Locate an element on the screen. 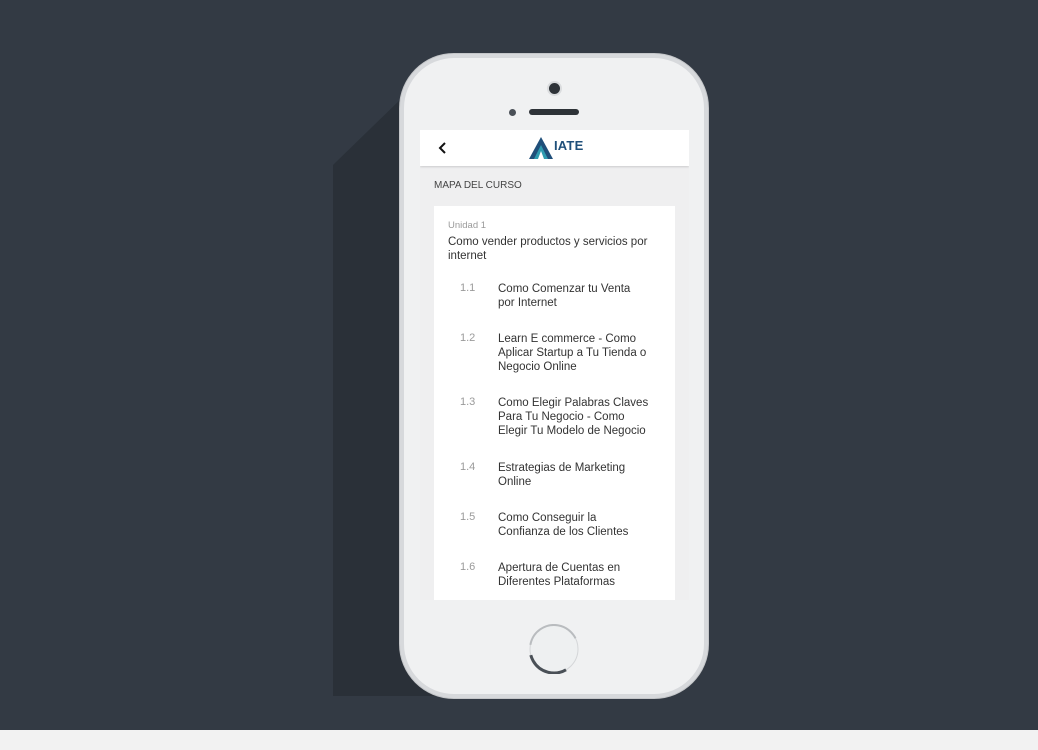 This screenshot has width=1038, height=750. lesson-title: Estrategias de Marketing Online is located at coordinates (562, 475).